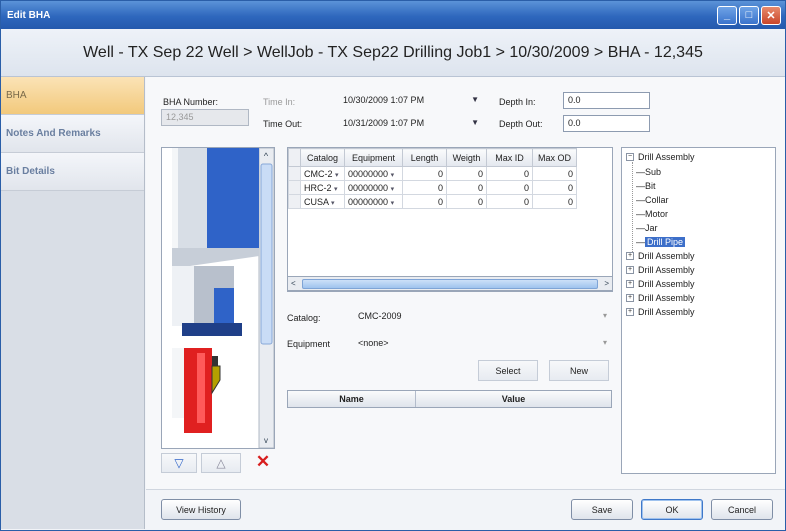  Describe the element at coordinates (29, 15) in the screenshot. I see `window-title: Edit BHA` at that location.